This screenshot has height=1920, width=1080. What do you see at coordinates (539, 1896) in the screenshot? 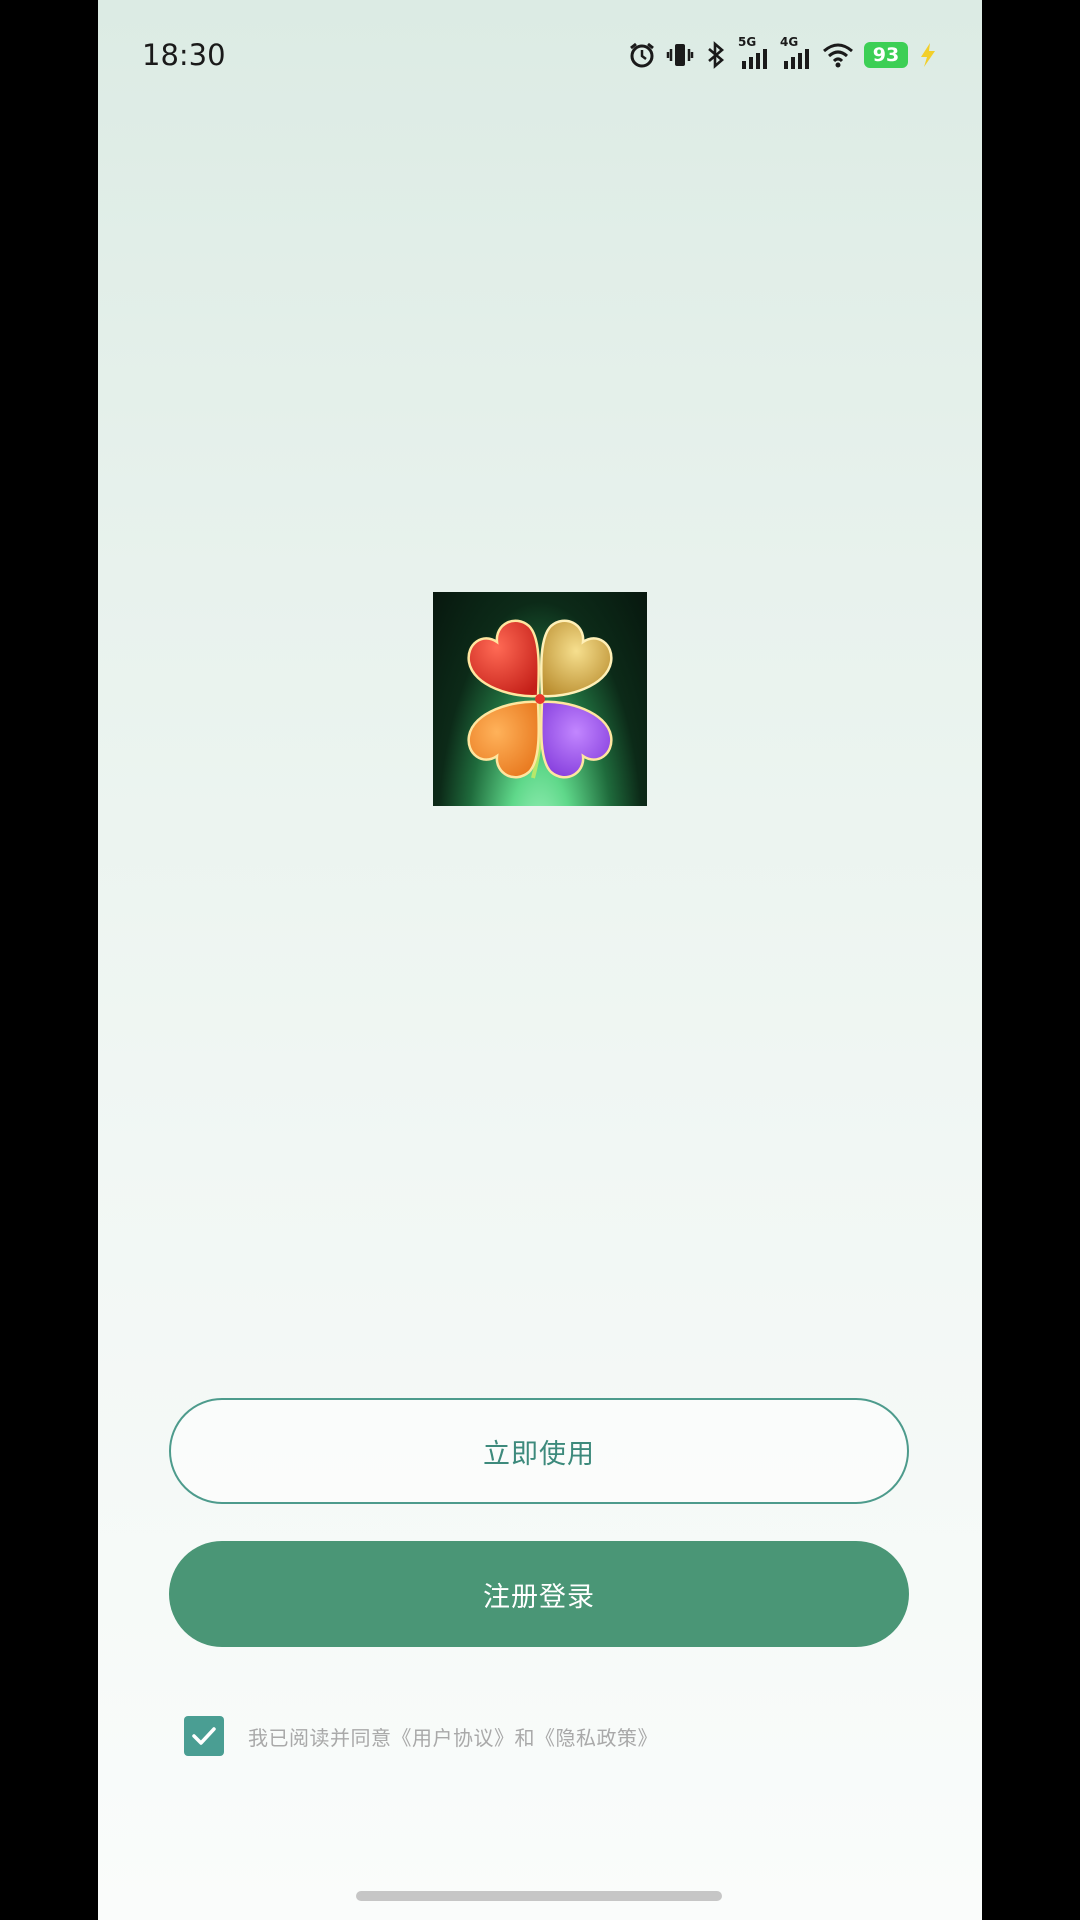
I see `home-indicator` at bounding box center [539, 1896].